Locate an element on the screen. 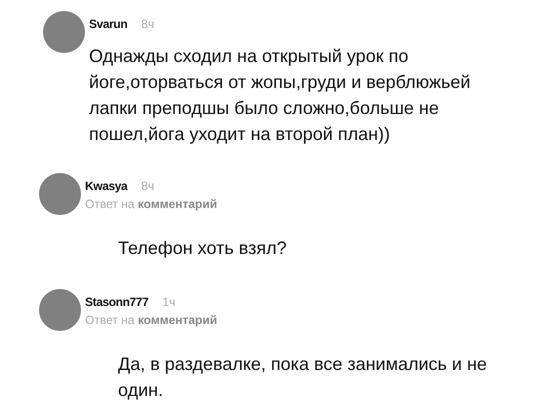  comment-time: 1ч is located at coordinates (169, 302).